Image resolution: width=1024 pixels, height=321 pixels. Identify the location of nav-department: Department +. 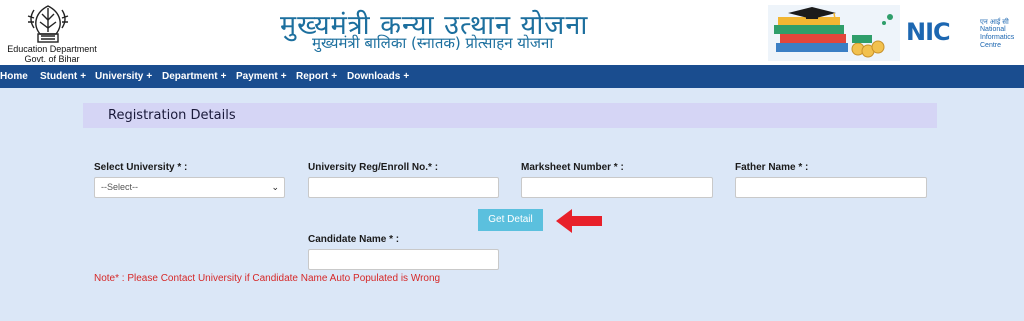
(194, 76).